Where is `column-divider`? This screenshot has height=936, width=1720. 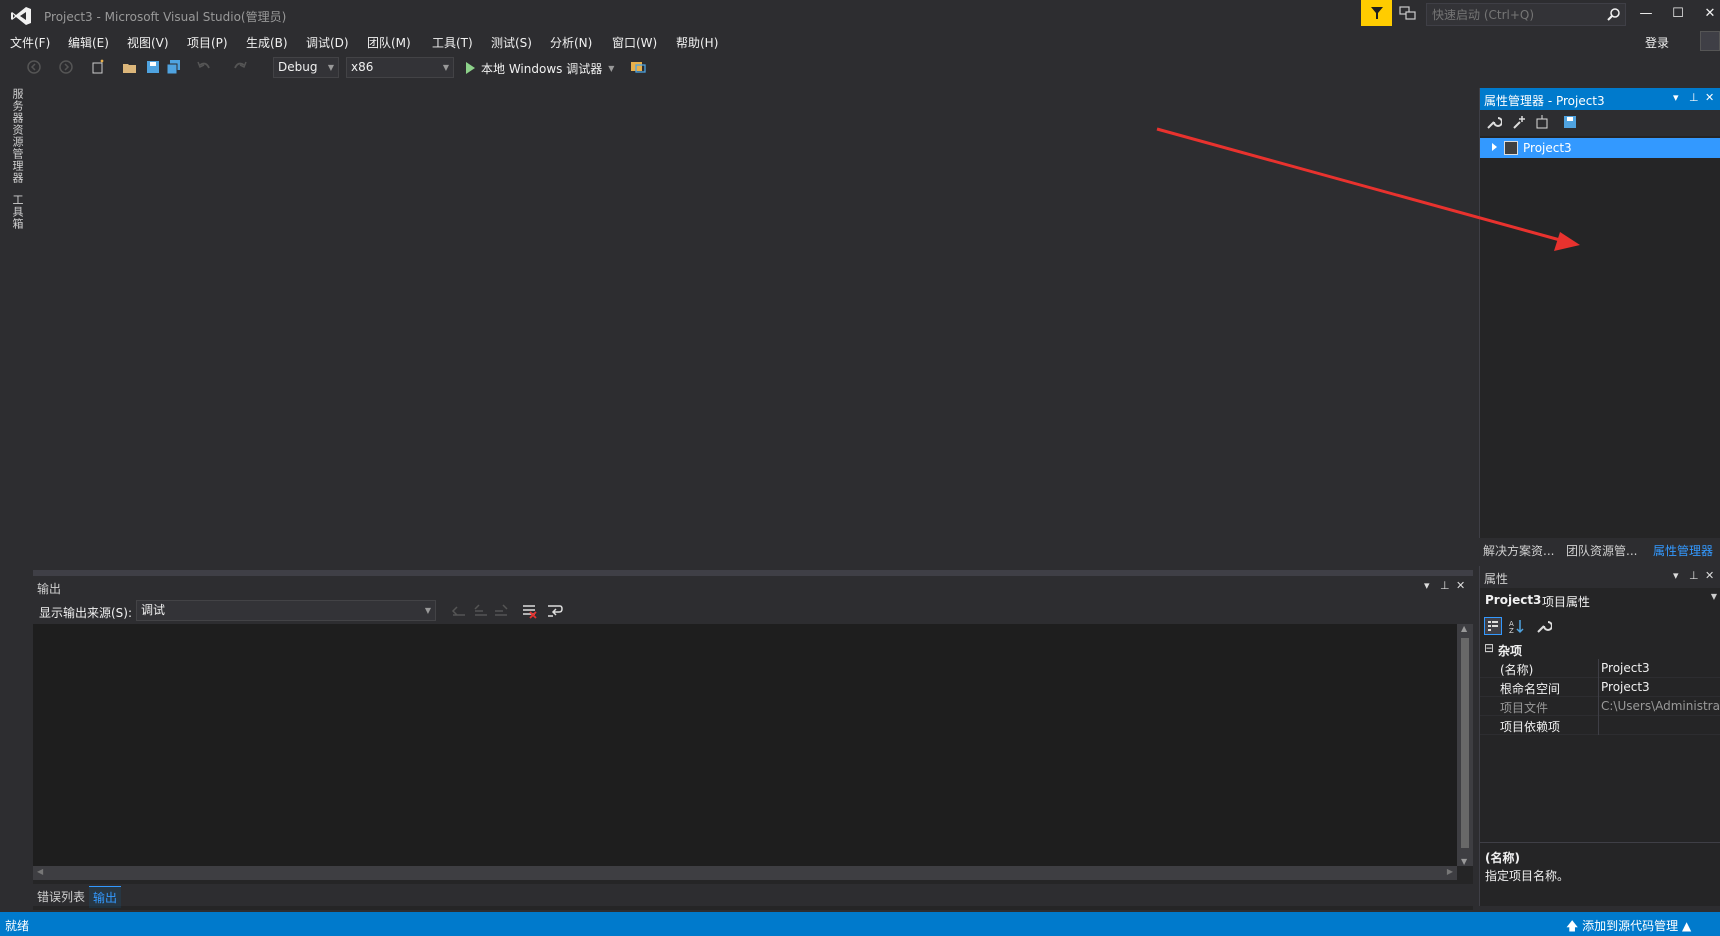 column-divider is located at coordinates (1598, 725).